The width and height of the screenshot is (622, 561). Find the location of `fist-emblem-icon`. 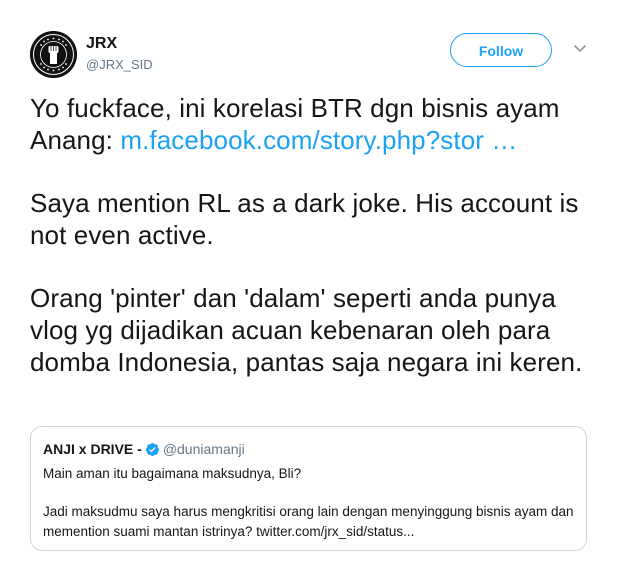

fist-emblem-icon is located at coordinates (53, 54).